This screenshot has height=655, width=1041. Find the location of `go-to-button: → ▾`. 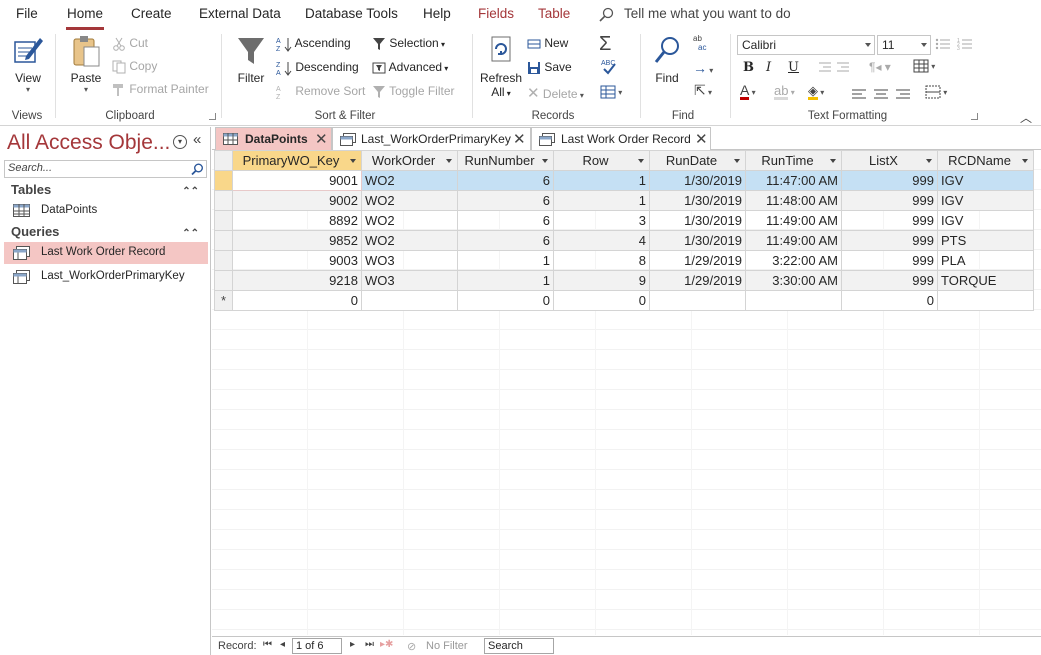

go-to-button: → ▾ is located at coordinates (703, 68).